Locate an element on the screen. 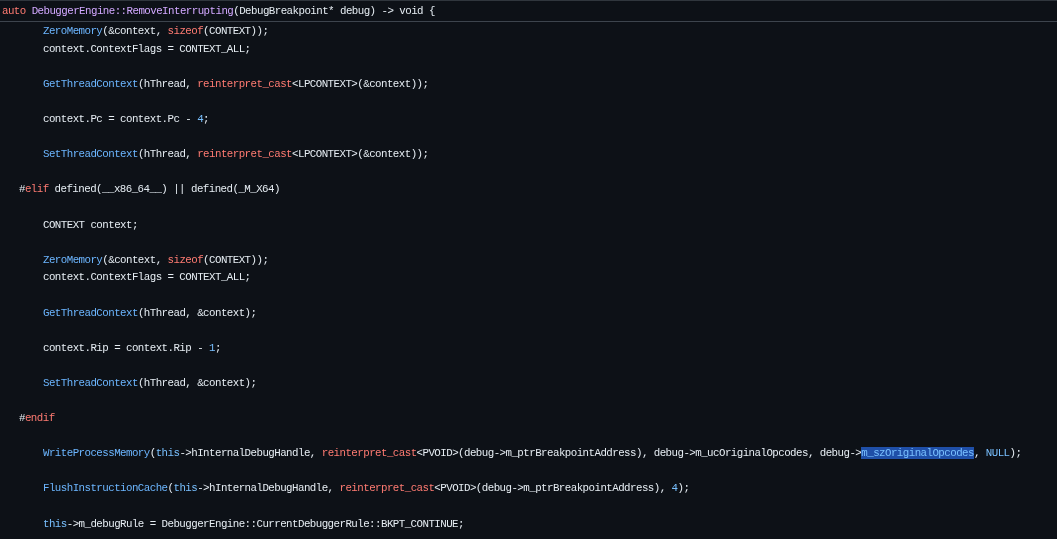 The image size is (1057, 539). code-line: CONTEXT context; is located at coordinates (90, 224).